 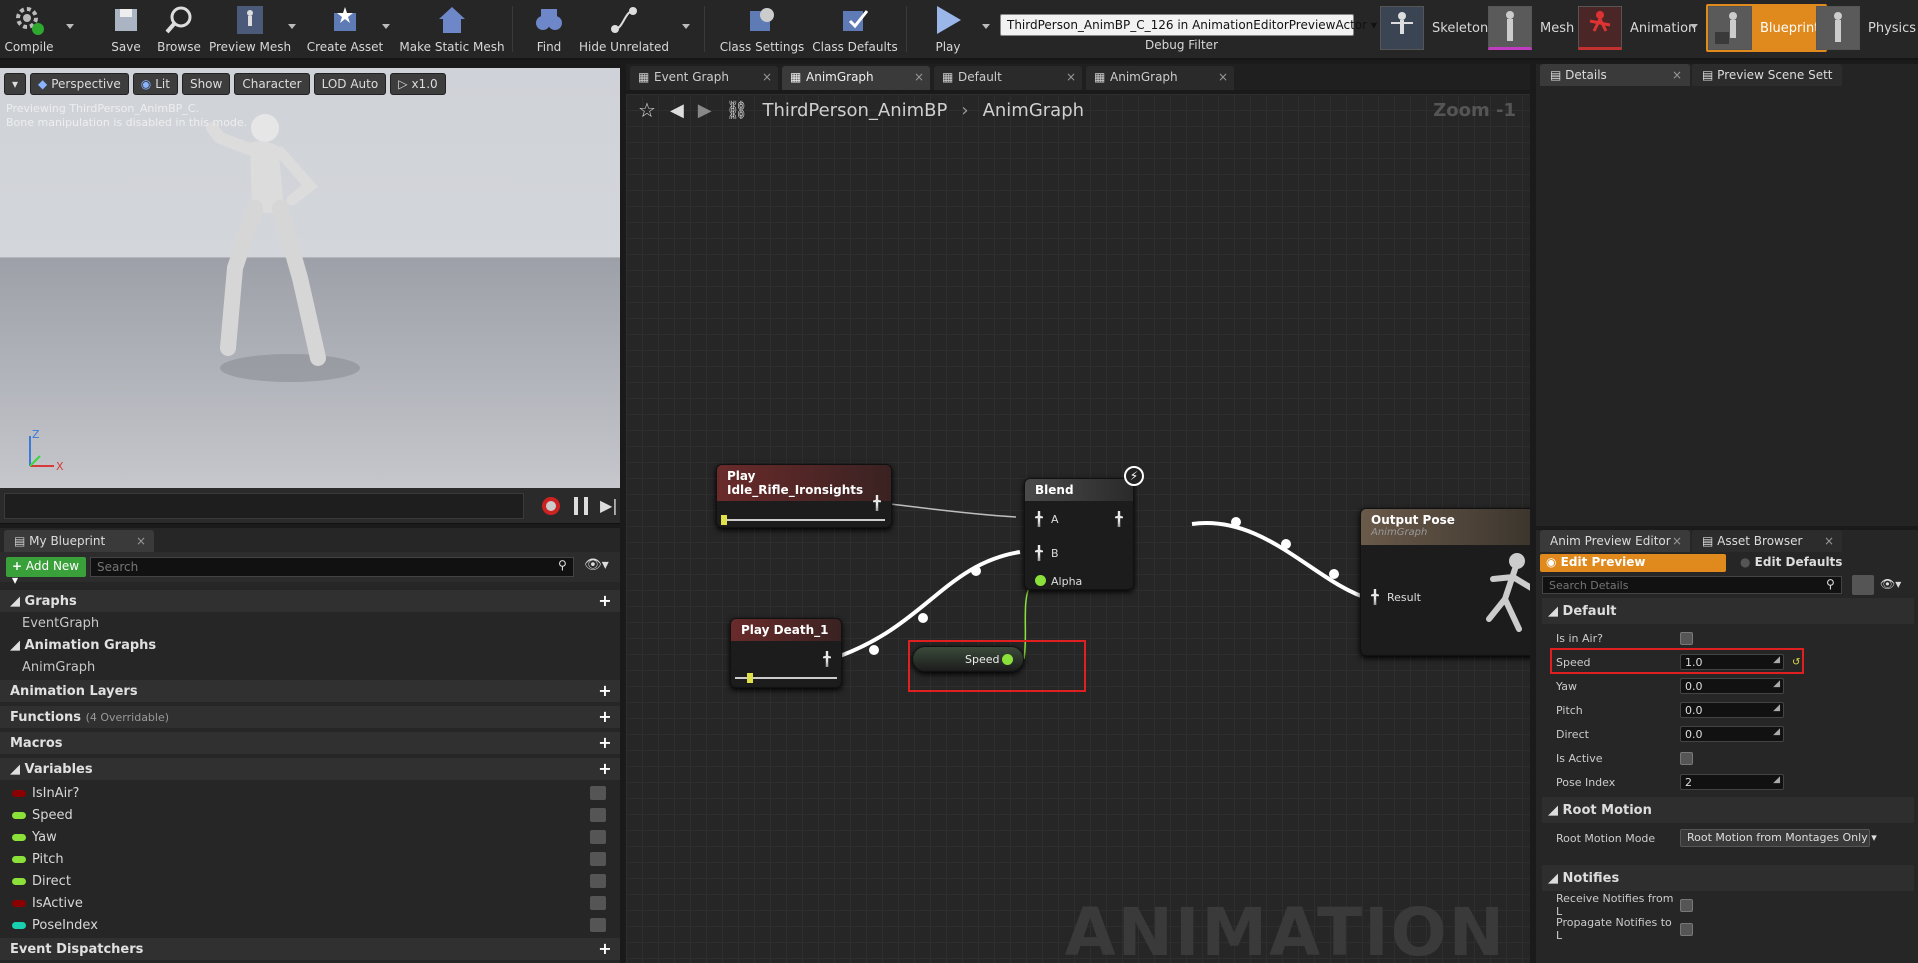 What do you see at coordinates (1767, 75) in the screenshot?
I see `preview-scene-settings-tab: ▤ Preview Scene Sett` at bounding box center [1767, 75].